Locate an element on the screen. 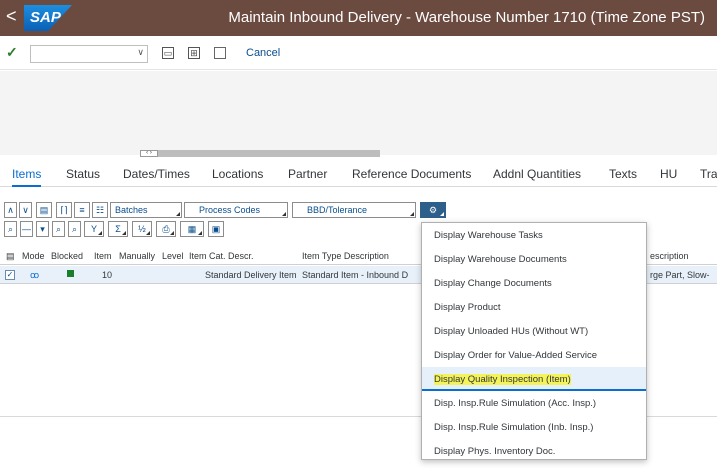  tab-addnl-quantities: Addnl Quantities is located at coordinates (537, 174).